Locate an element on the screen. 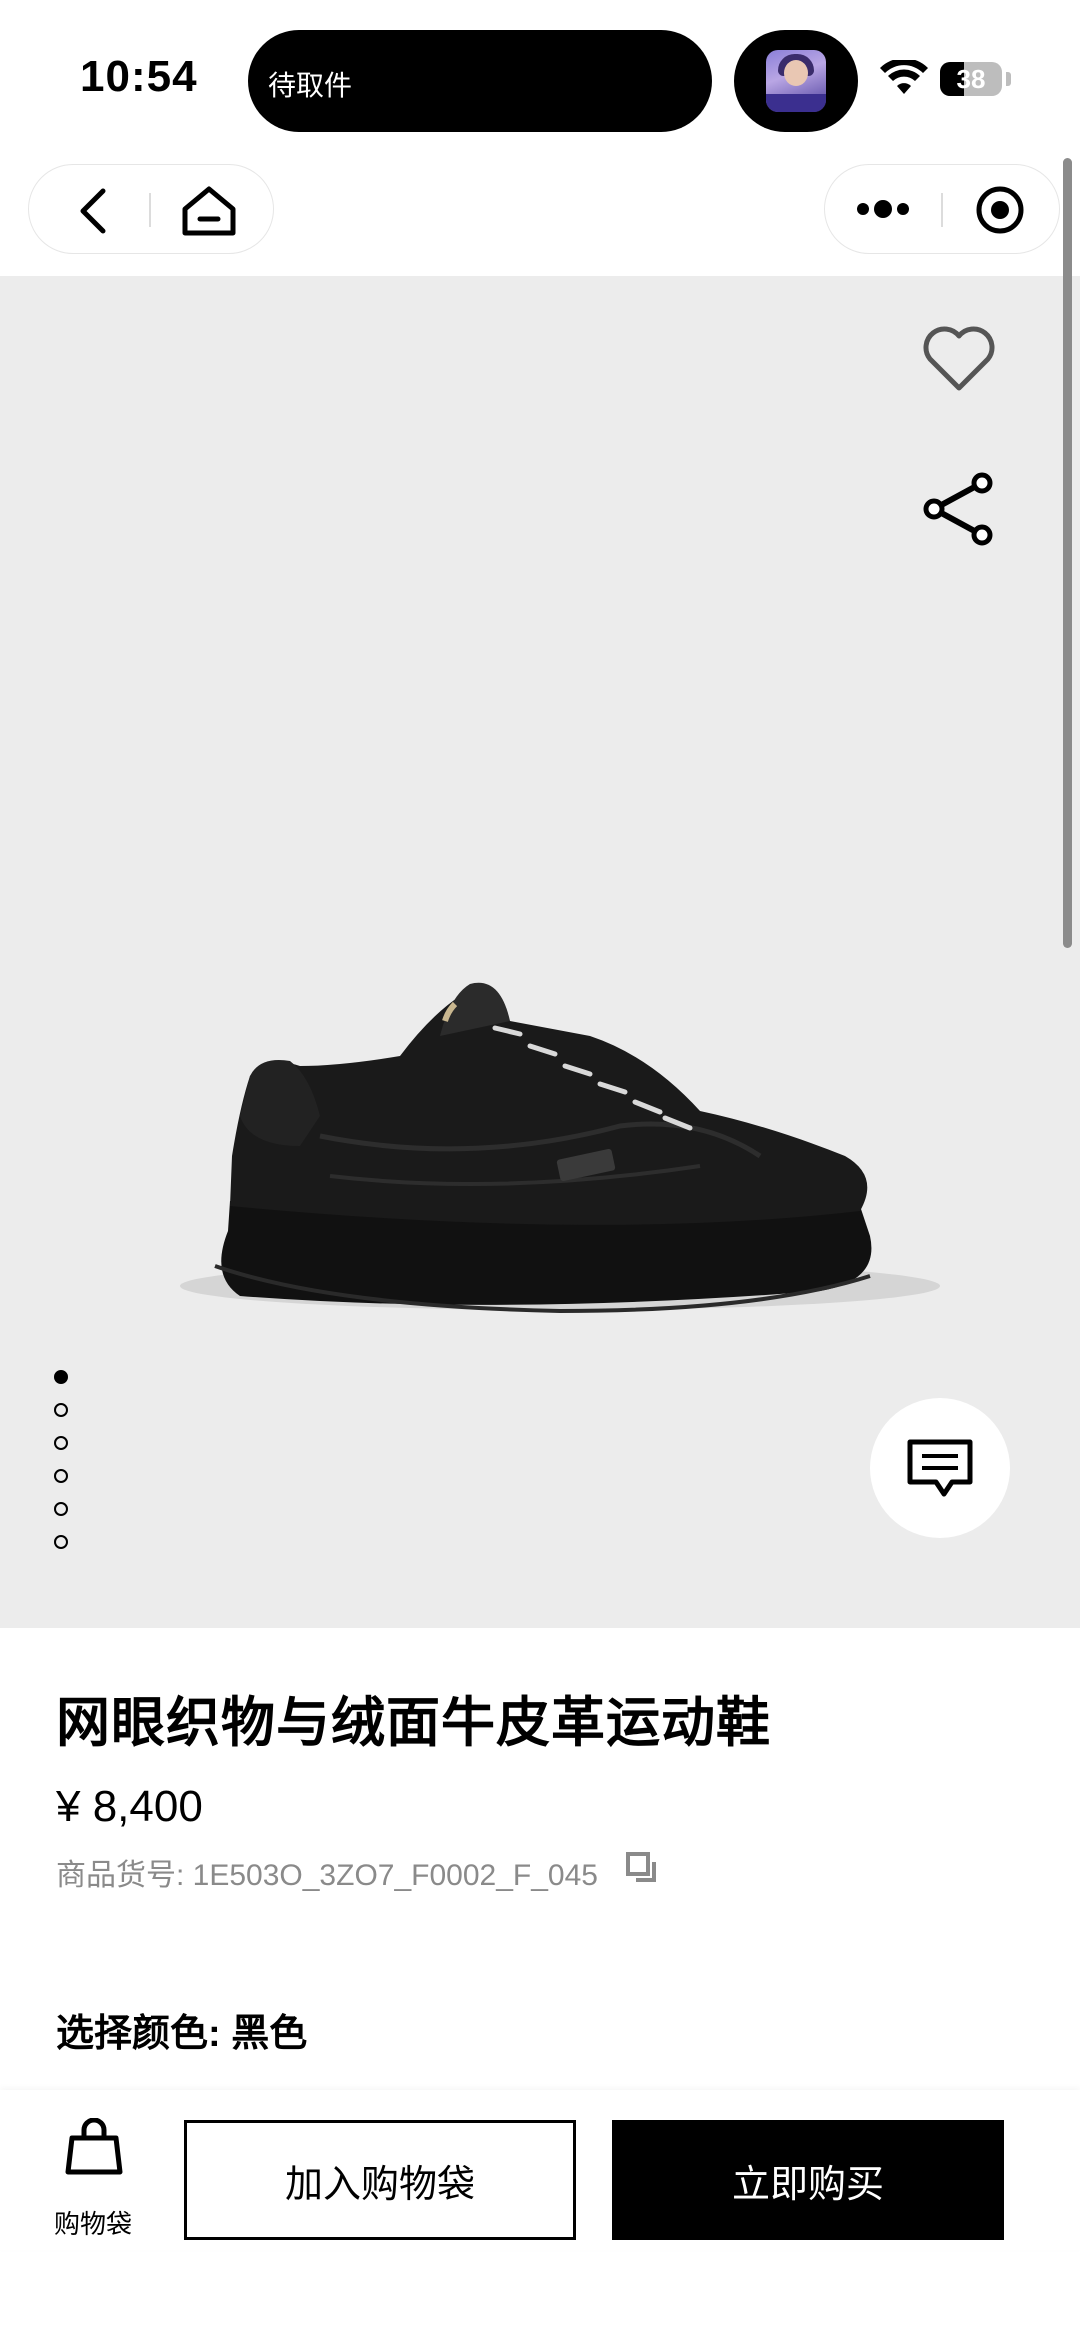 The height and width of the screenshot is (2341, 1080). battery-icon: 38 is located at coordinates (971, 79).